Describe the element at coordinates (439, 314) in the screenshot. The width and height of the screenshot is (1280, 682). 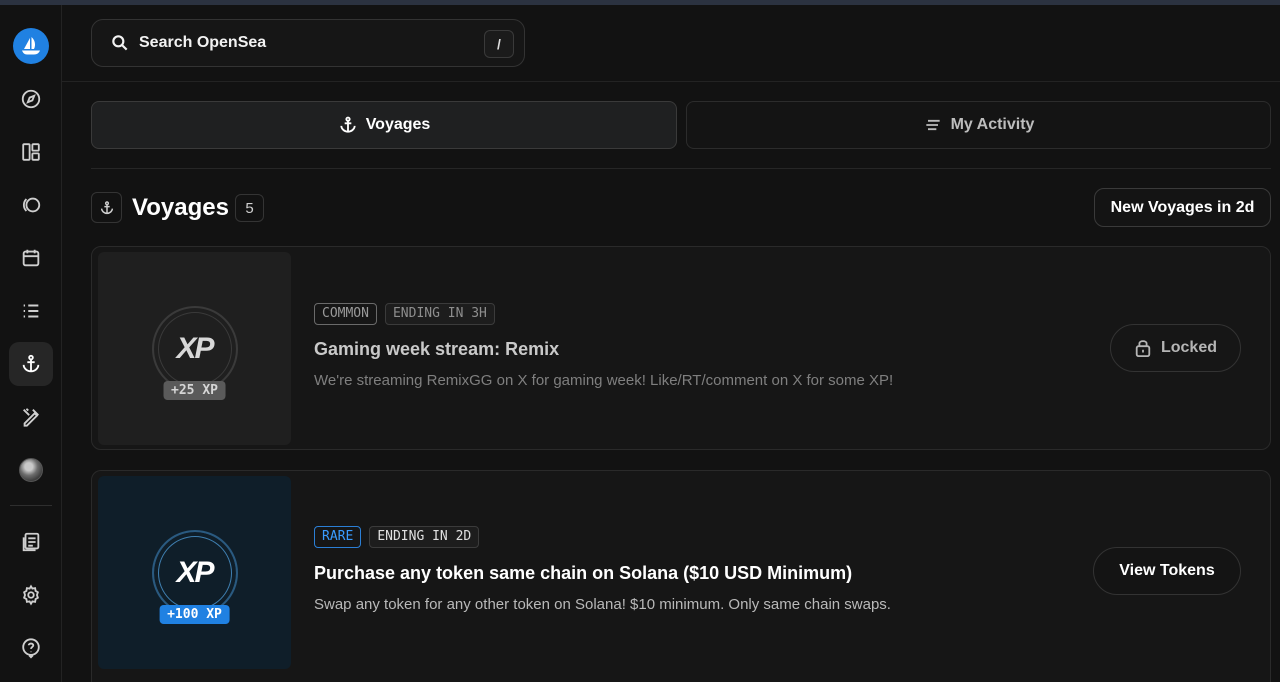
I see `ending-tag: ENDING IN 3H` at that location.